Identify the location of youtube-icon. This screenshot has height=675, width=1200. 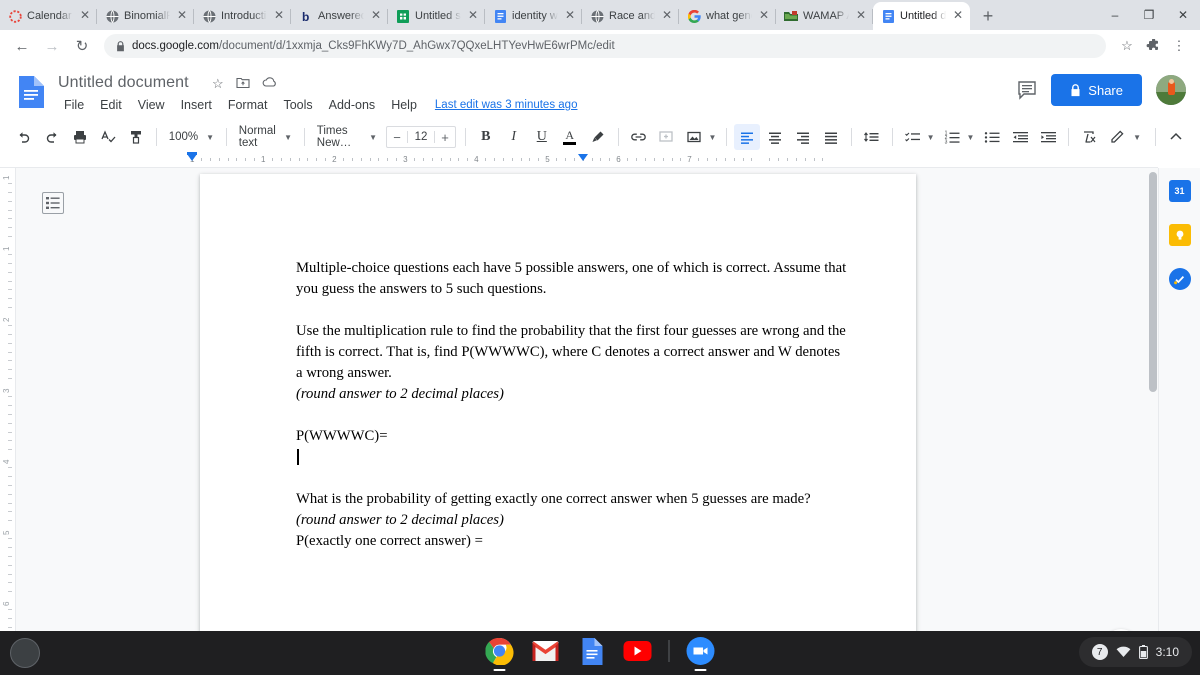
(638, 651).